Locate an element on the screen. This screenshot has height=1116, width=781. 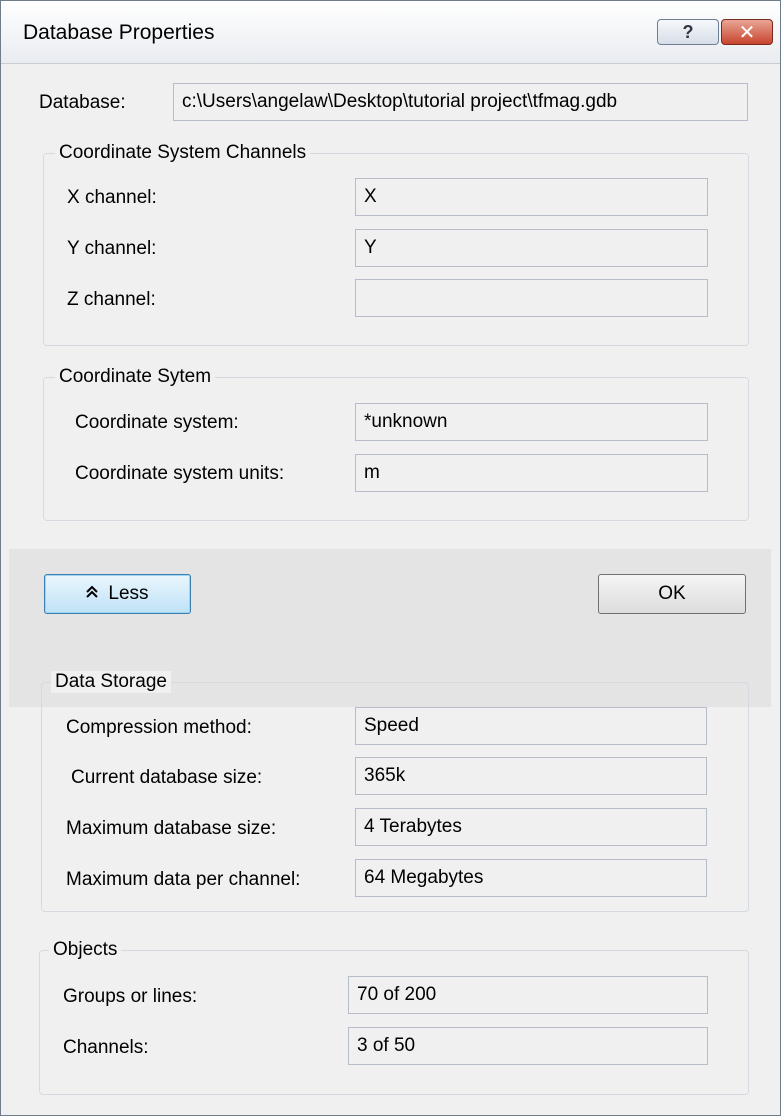
z-channel-label: Z channel: is located at coordinates (111, 299).